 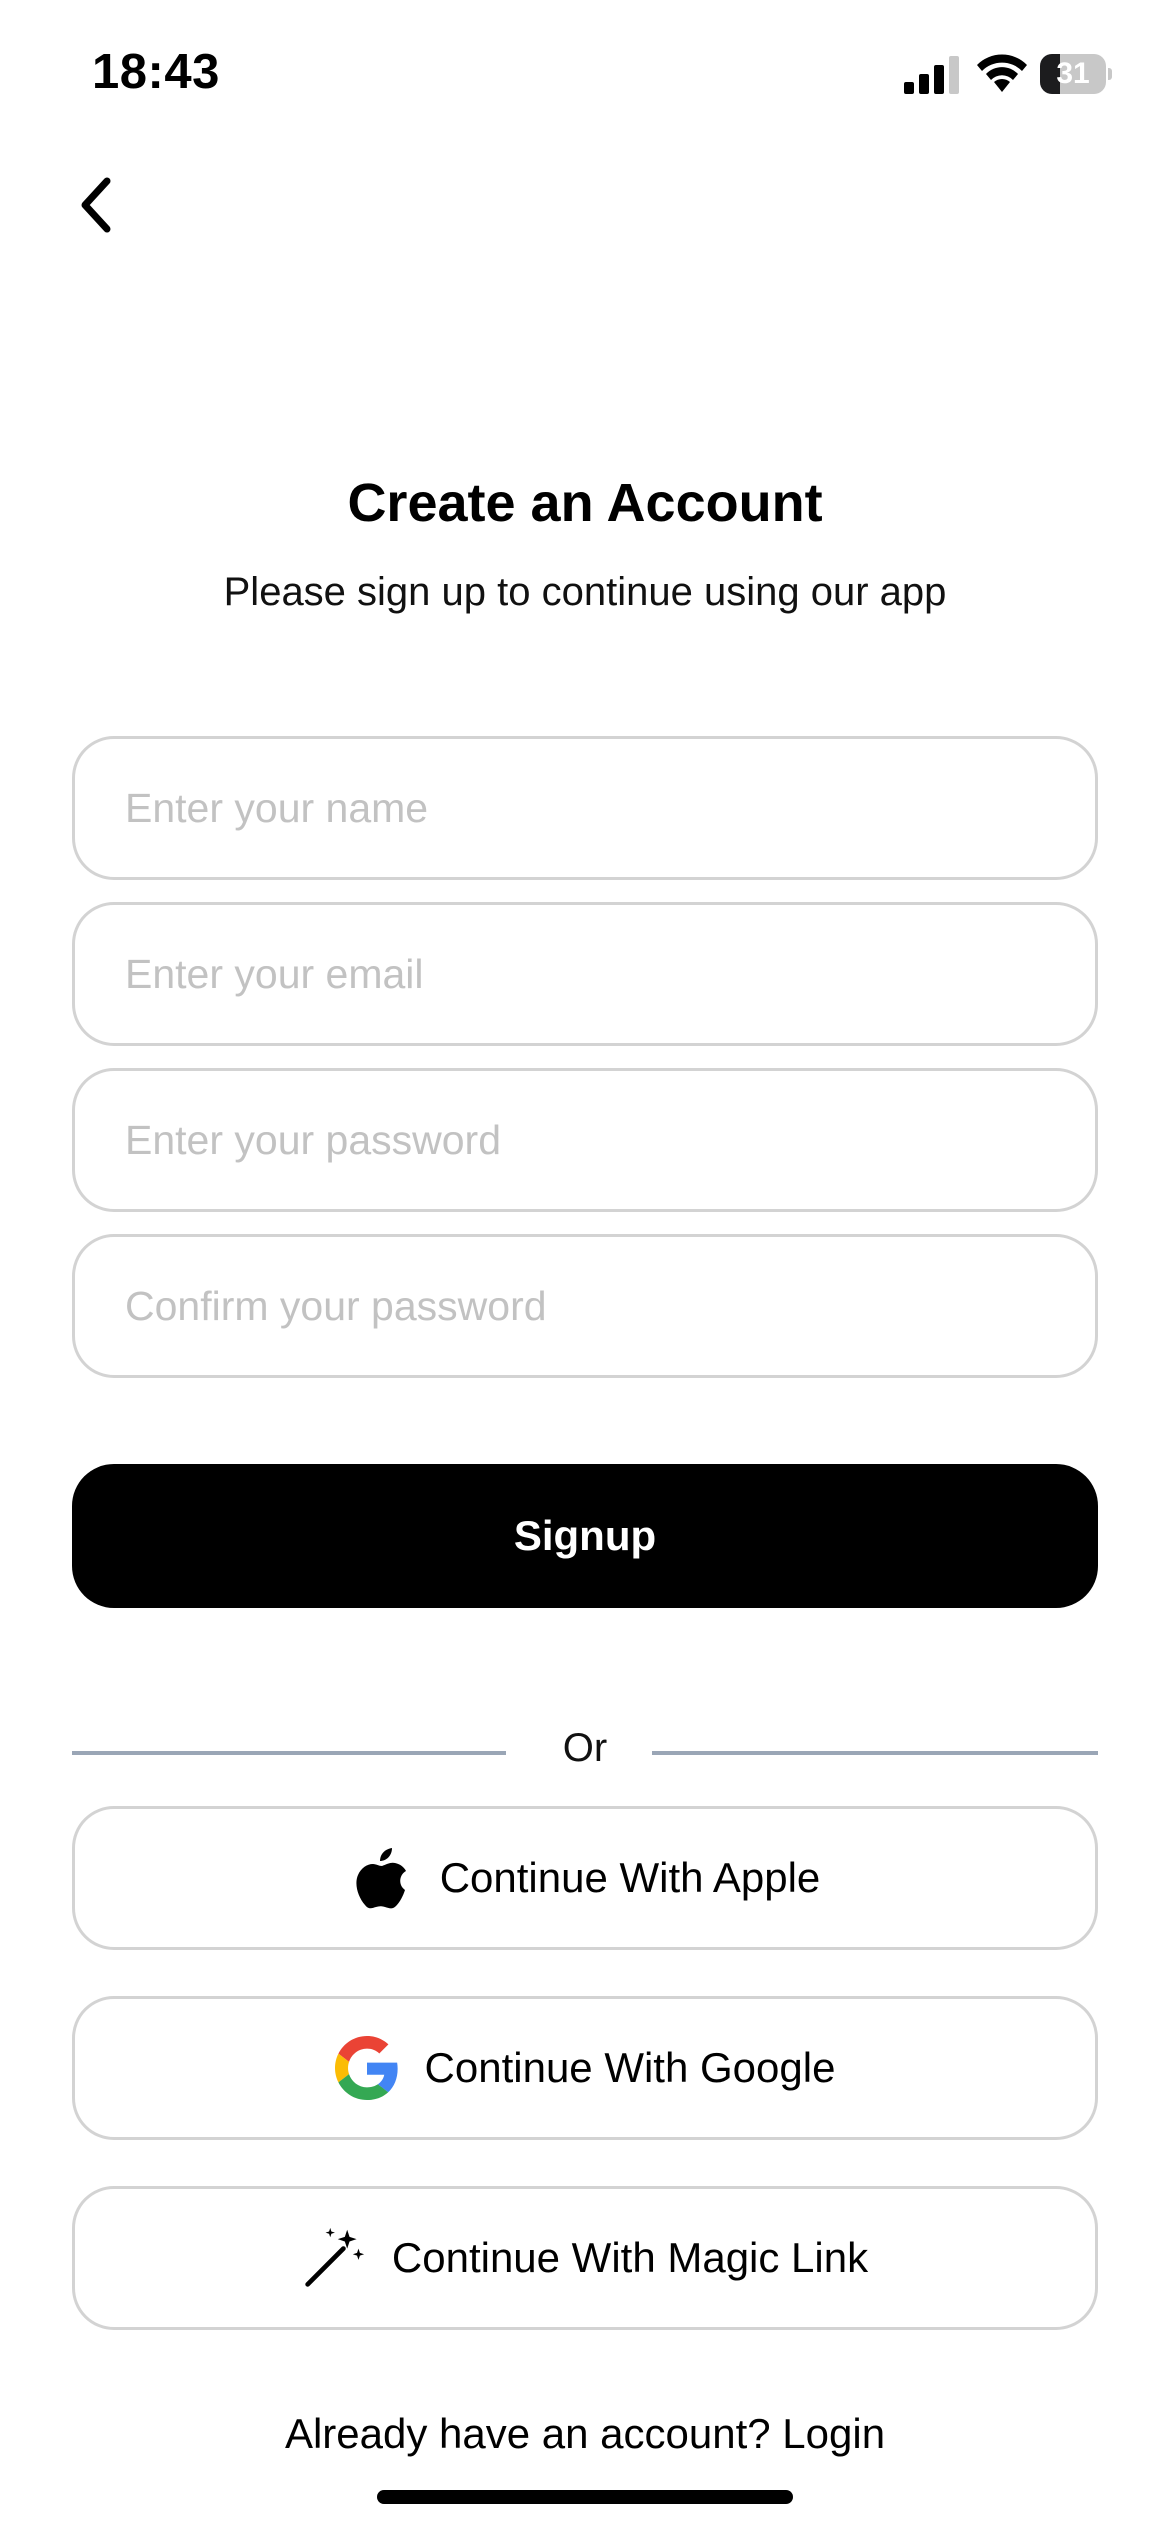 I want to click on login-prompt-text: Already have an account?, so click(x=533, y=2433).